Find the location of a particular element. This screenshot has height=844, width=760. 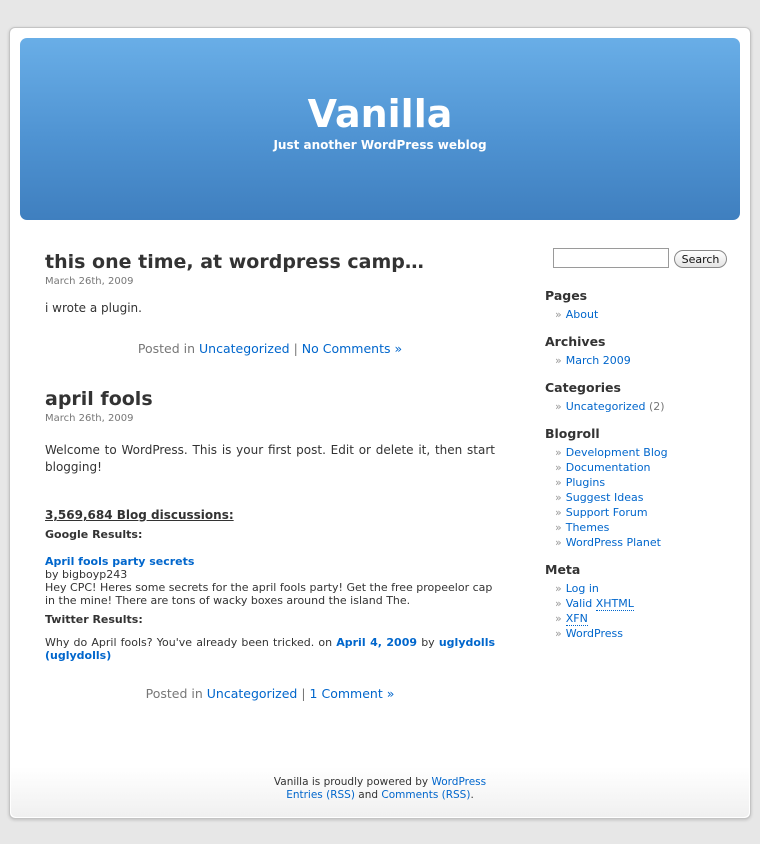

search-input is located at coordinates (611, 258).